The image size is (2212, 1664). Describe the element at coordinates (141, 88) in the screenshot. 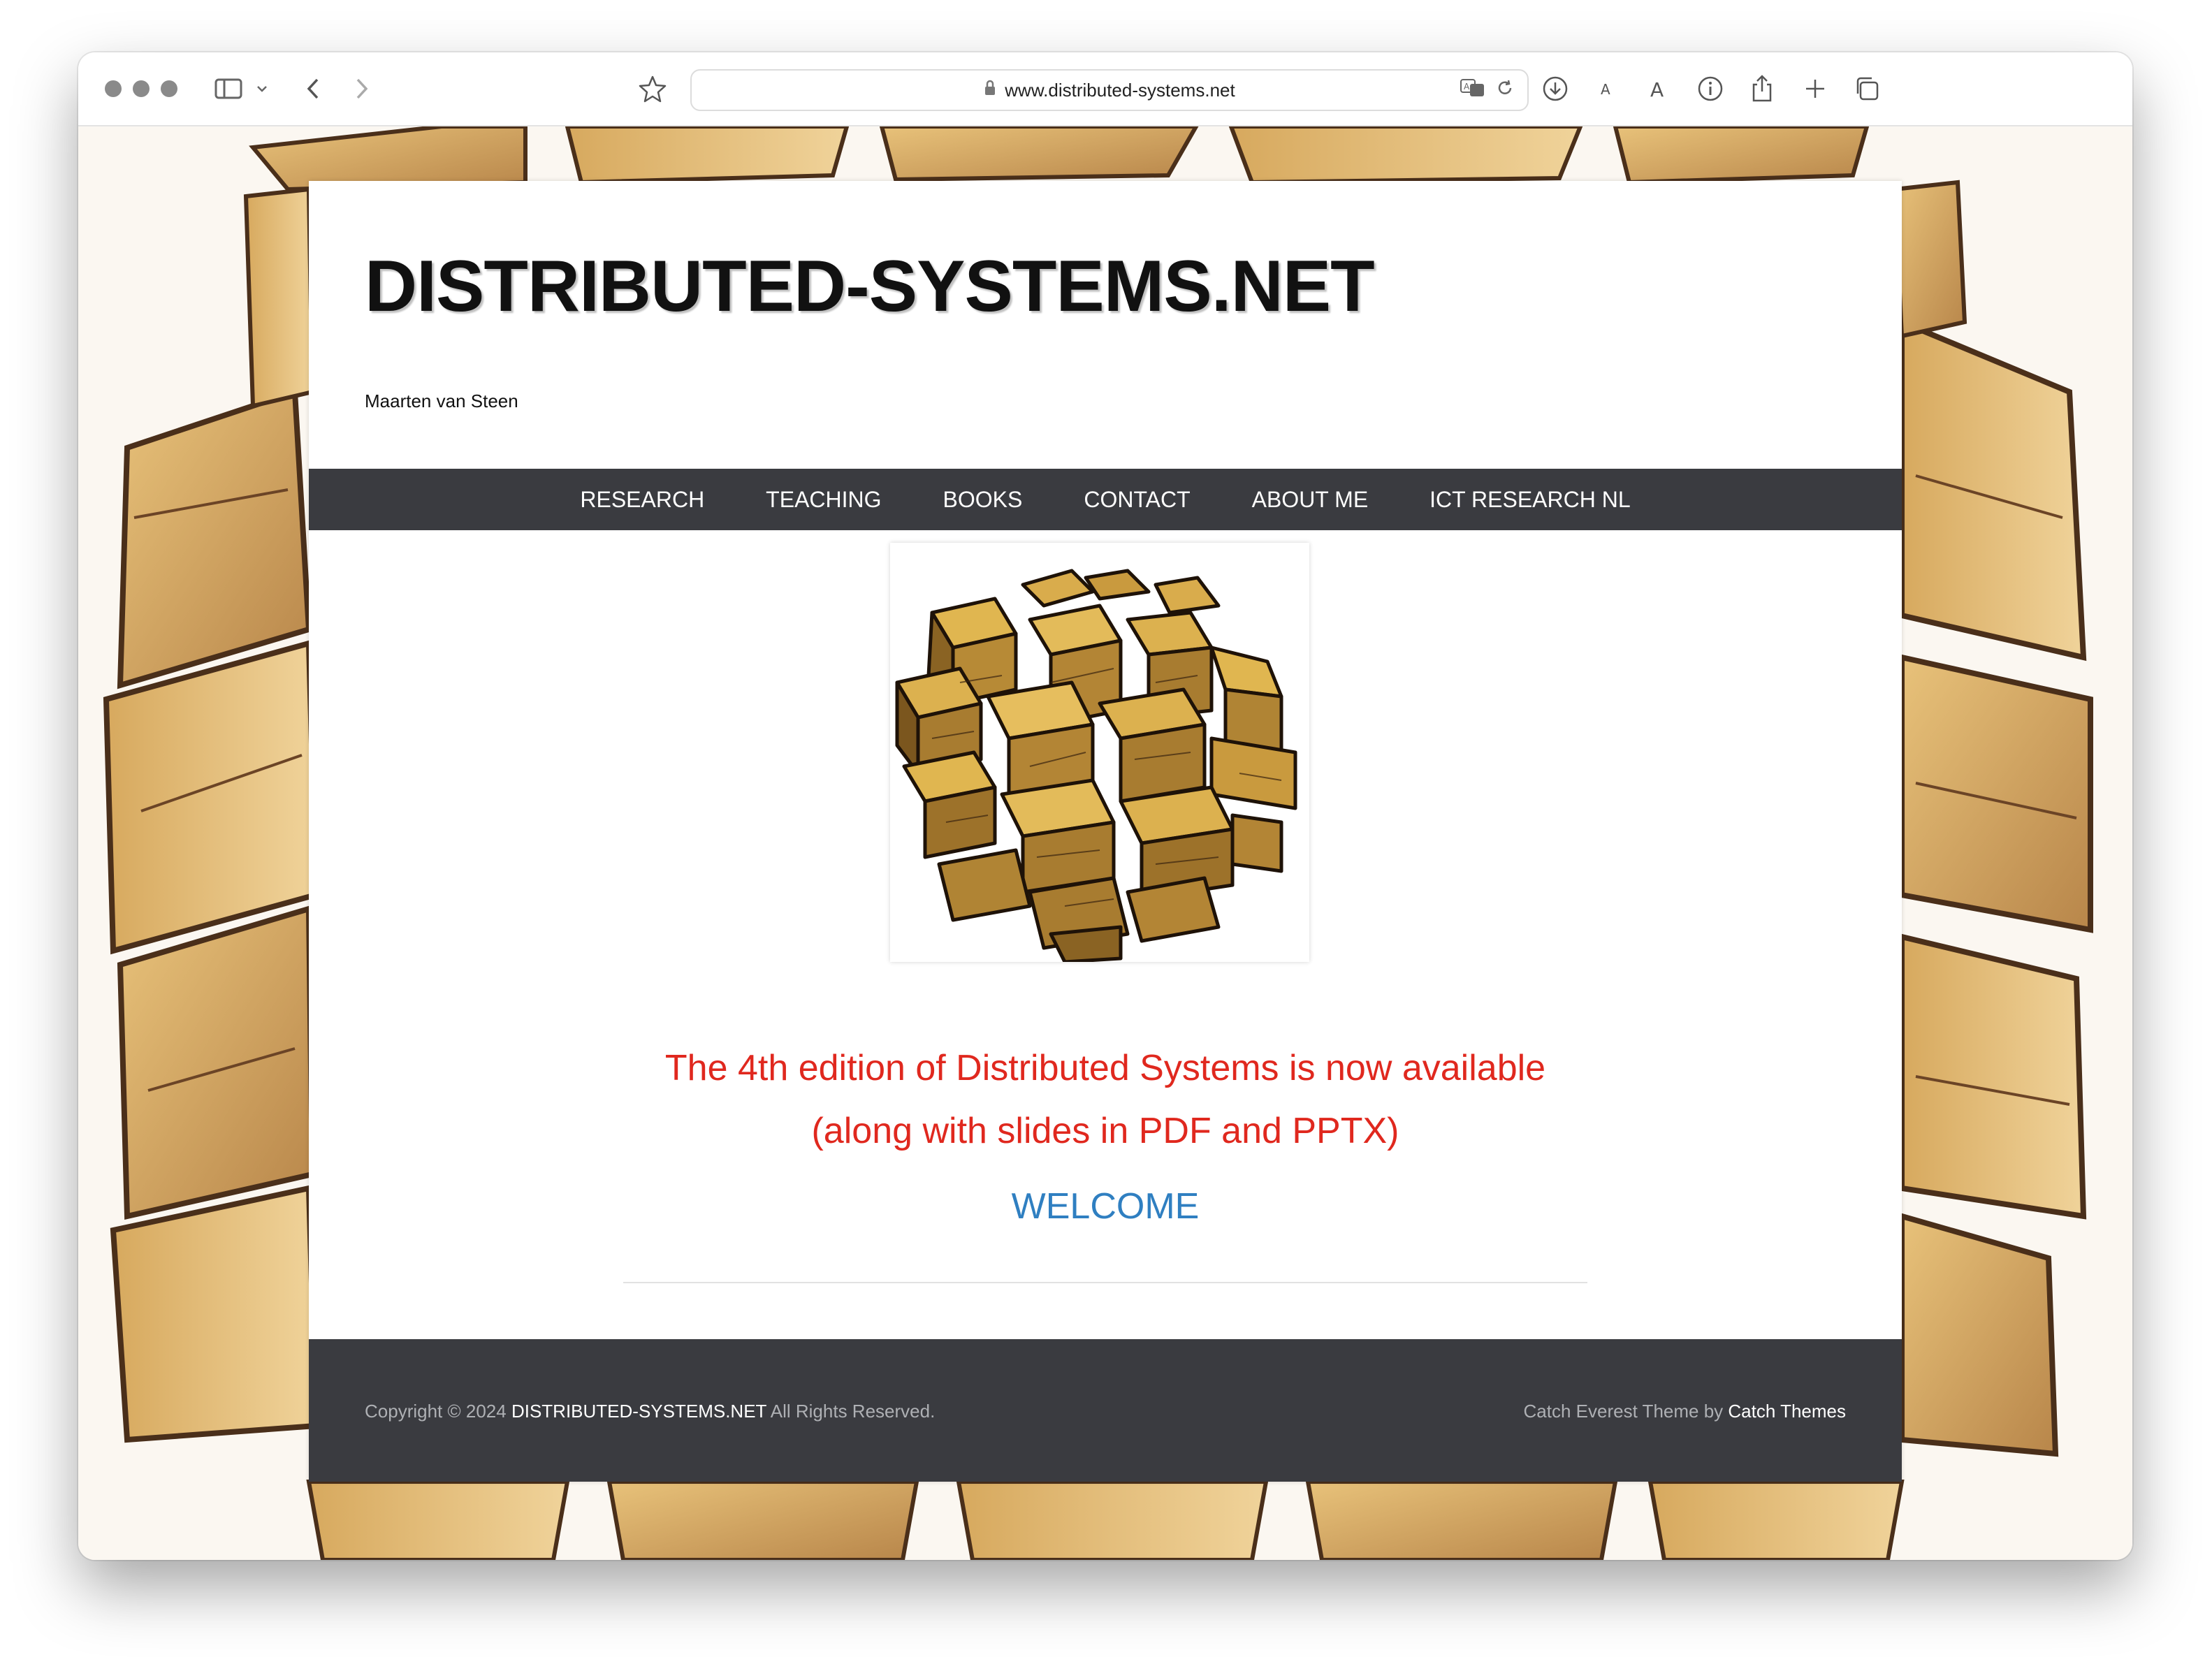

I see `minimize-window-button` at that location.